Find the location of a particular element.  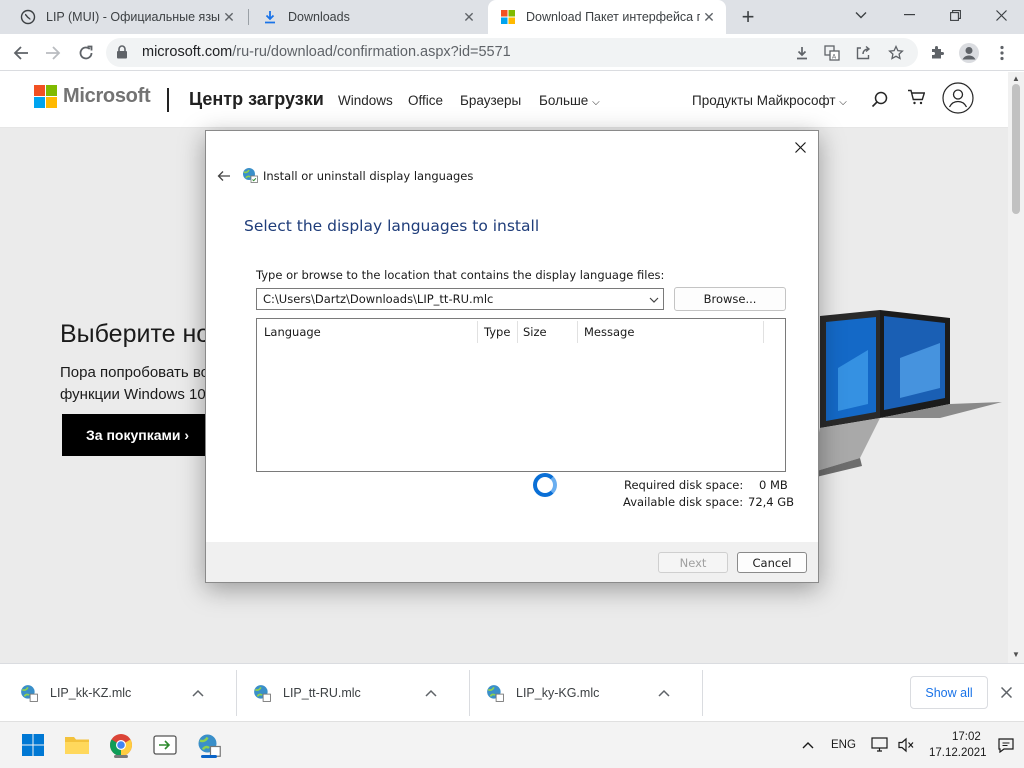

nav-browsers: Браузеры is located at coordinates (490, 100).